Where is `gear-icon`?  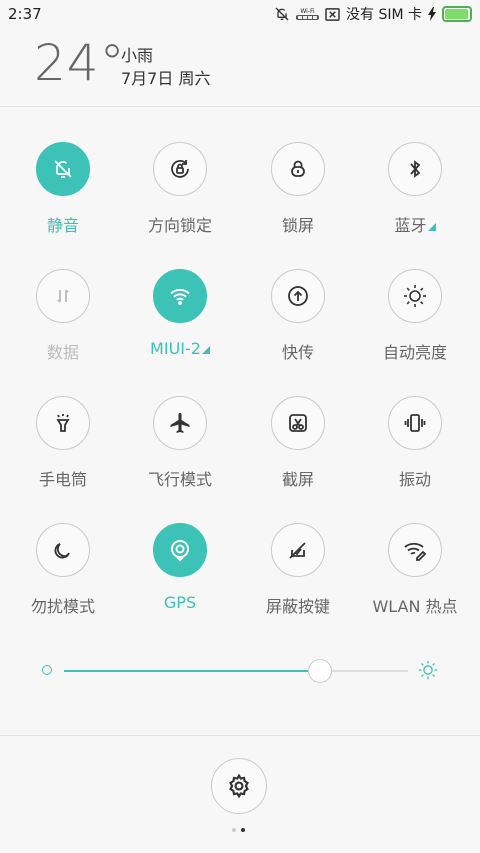 gear-icon is located at coordinates (239, 786).